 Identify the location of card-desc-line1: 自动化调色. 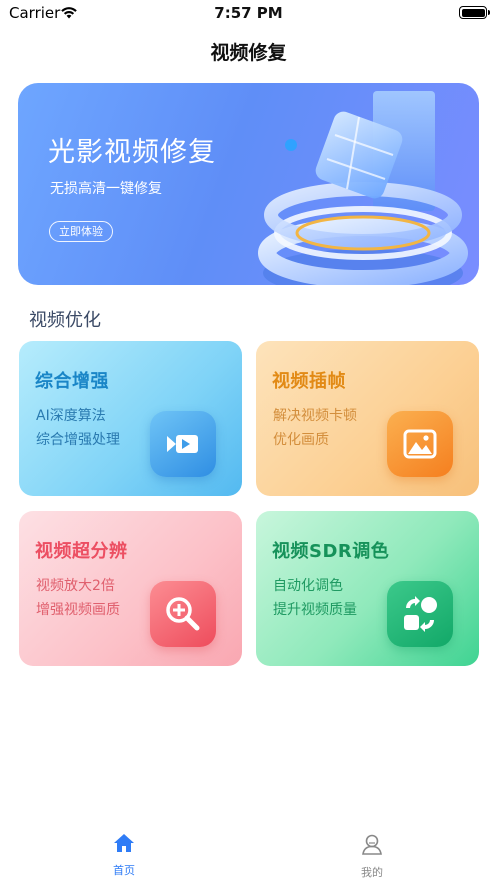
(308, 586).